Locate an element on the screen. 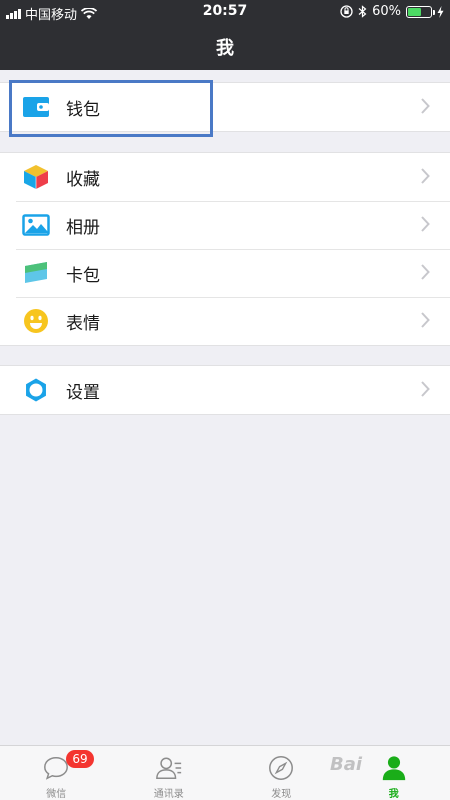 The image size is (450, 800). tab-discover: 发现 is located at coordinates (281, 773).